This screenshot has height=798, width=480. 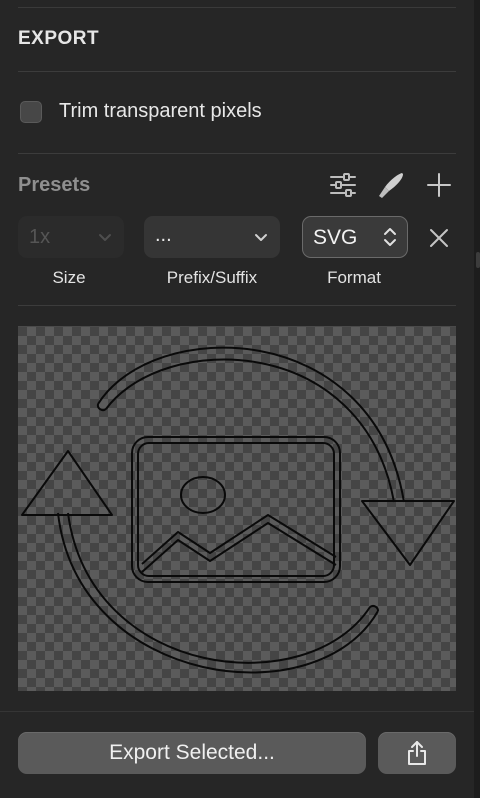 What do you see at coordinates (237, 711) in the screenshot?
I see `footer-divider` at bounding box center [237, 711].